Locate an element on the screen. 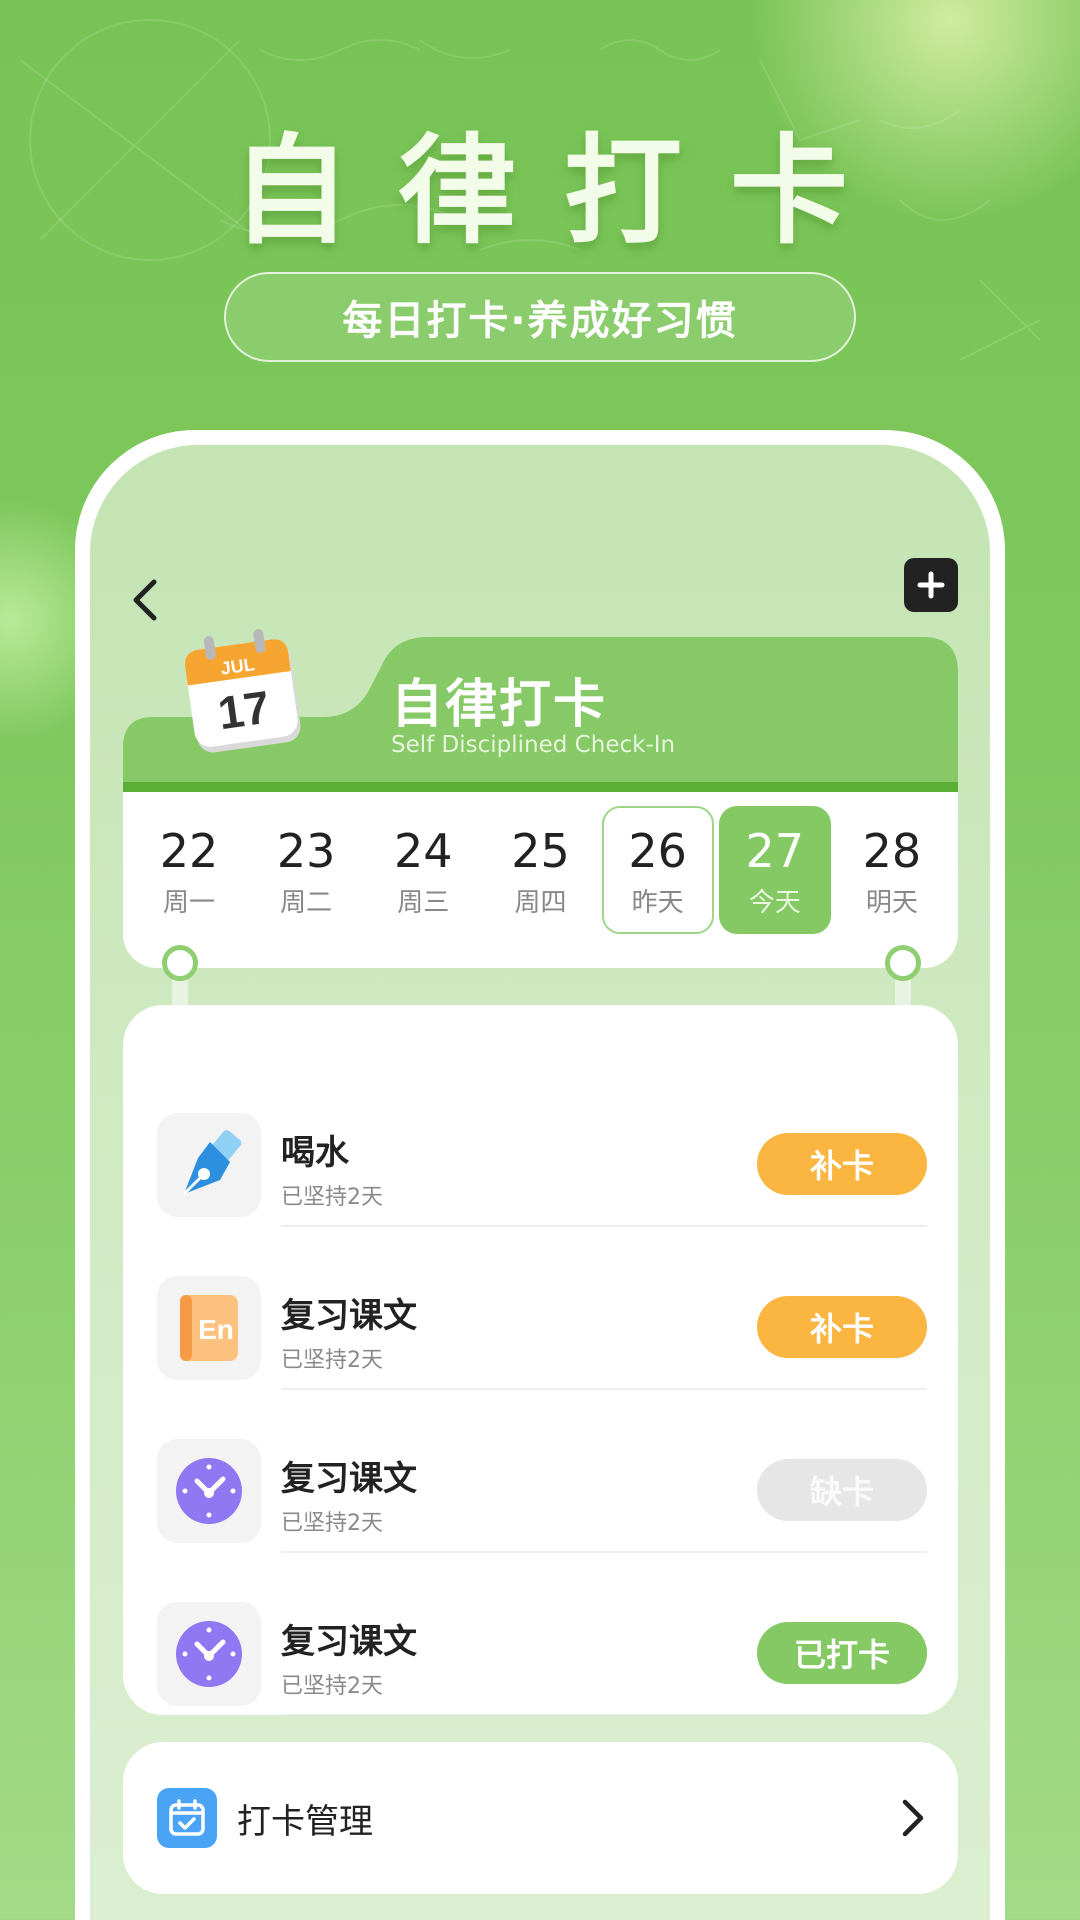 The height and width of the screenshot is (1920, 1080). day-number: 22 is located at coordinates (189, 850).